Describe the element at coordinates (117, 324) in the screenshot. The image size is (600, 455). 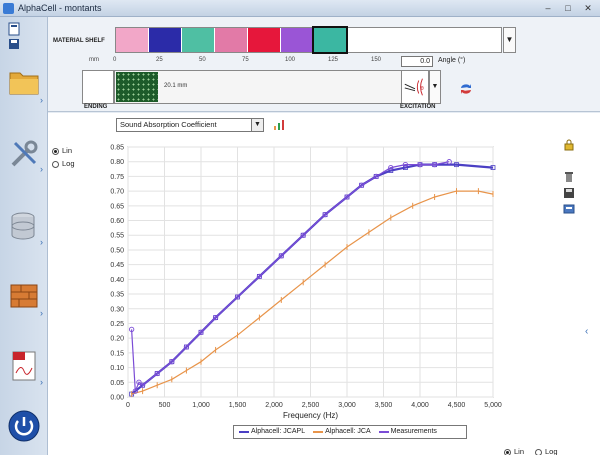
I see `y-tick-label: 0.25` at that location.